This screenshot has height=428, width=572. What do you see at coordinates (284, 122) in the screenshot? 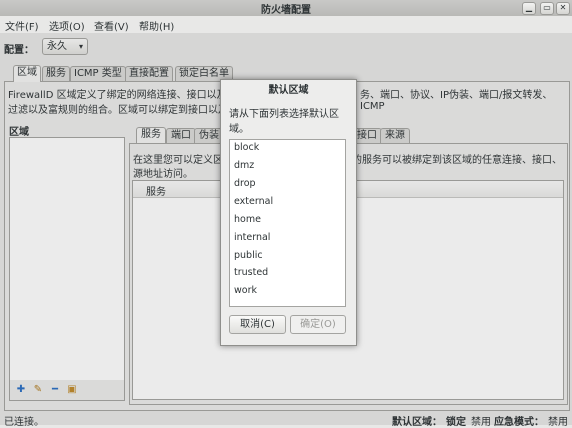
I see `dialog-message: 请从下面列表选择默认区域。` at bounding box center [284, 122].